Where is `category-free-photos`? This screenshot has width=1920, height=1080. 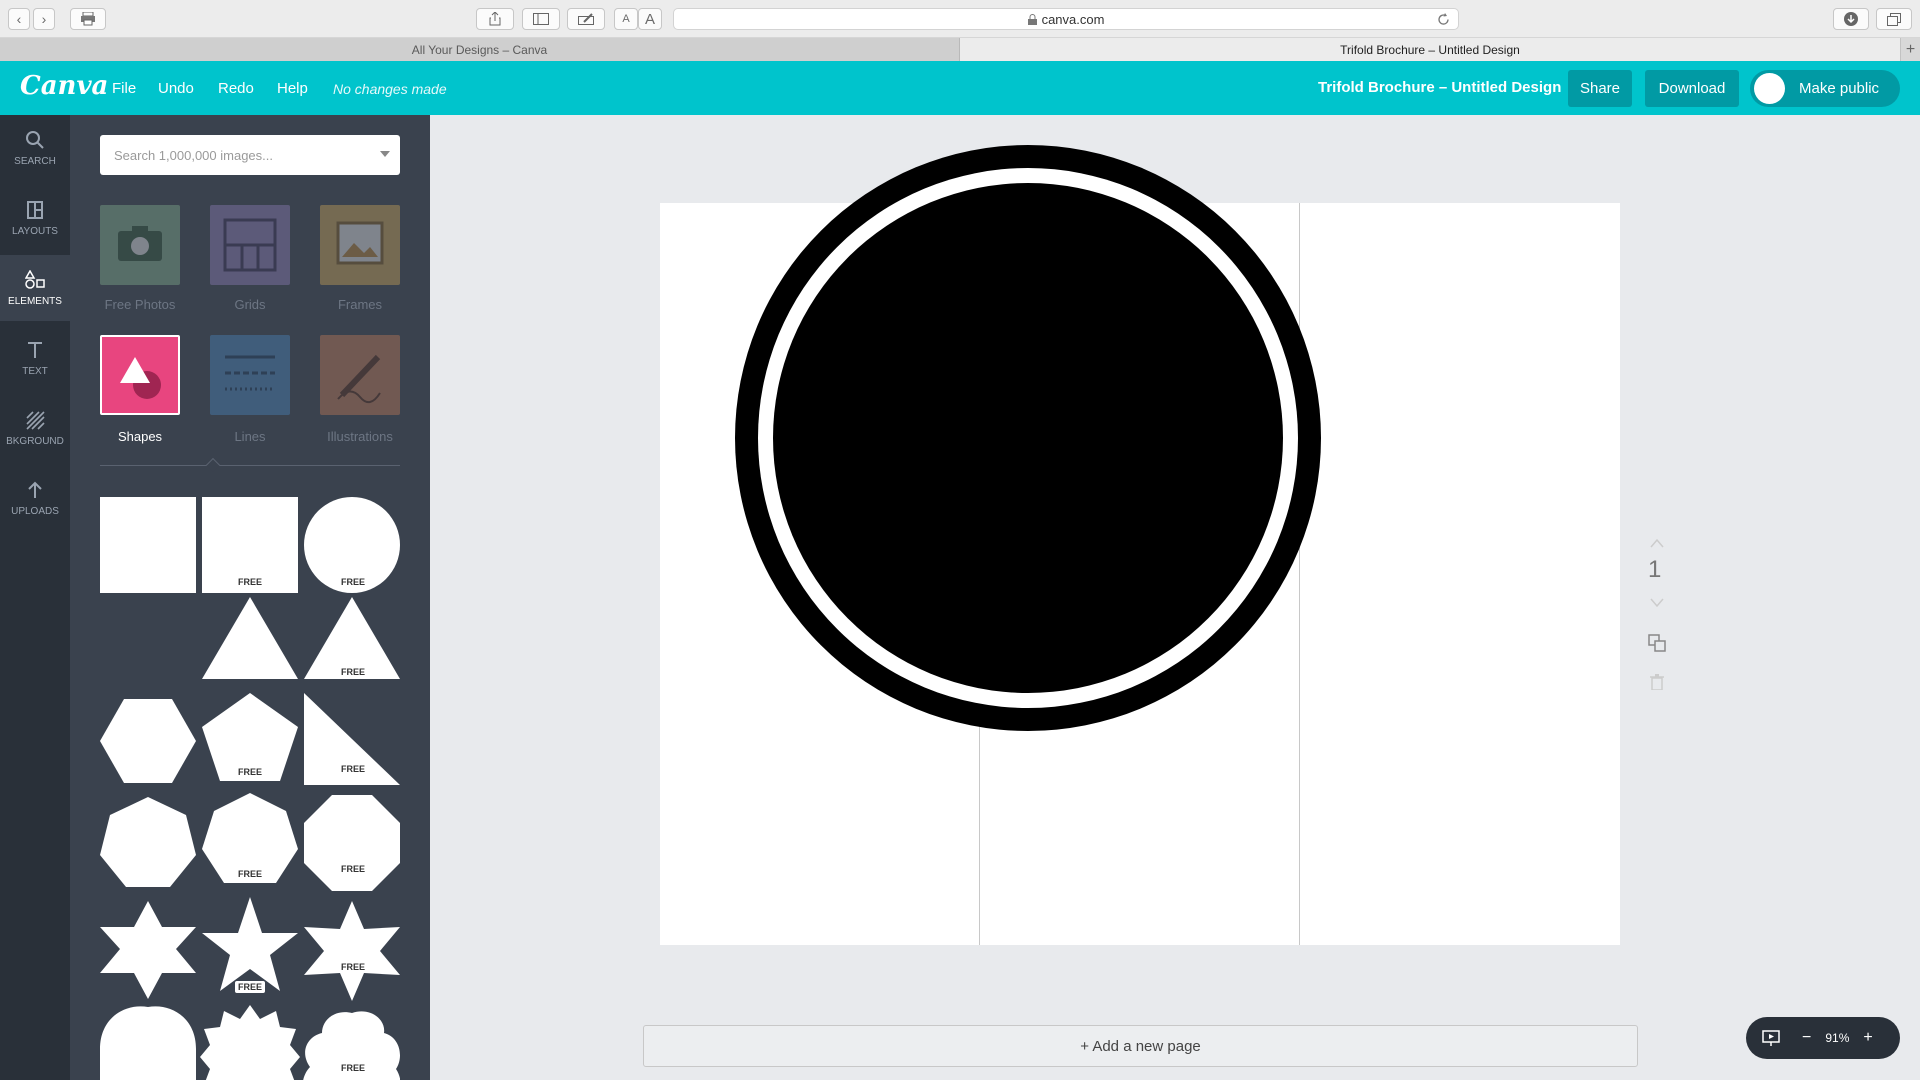 category-free-photos is located at coordinates (140, 245).